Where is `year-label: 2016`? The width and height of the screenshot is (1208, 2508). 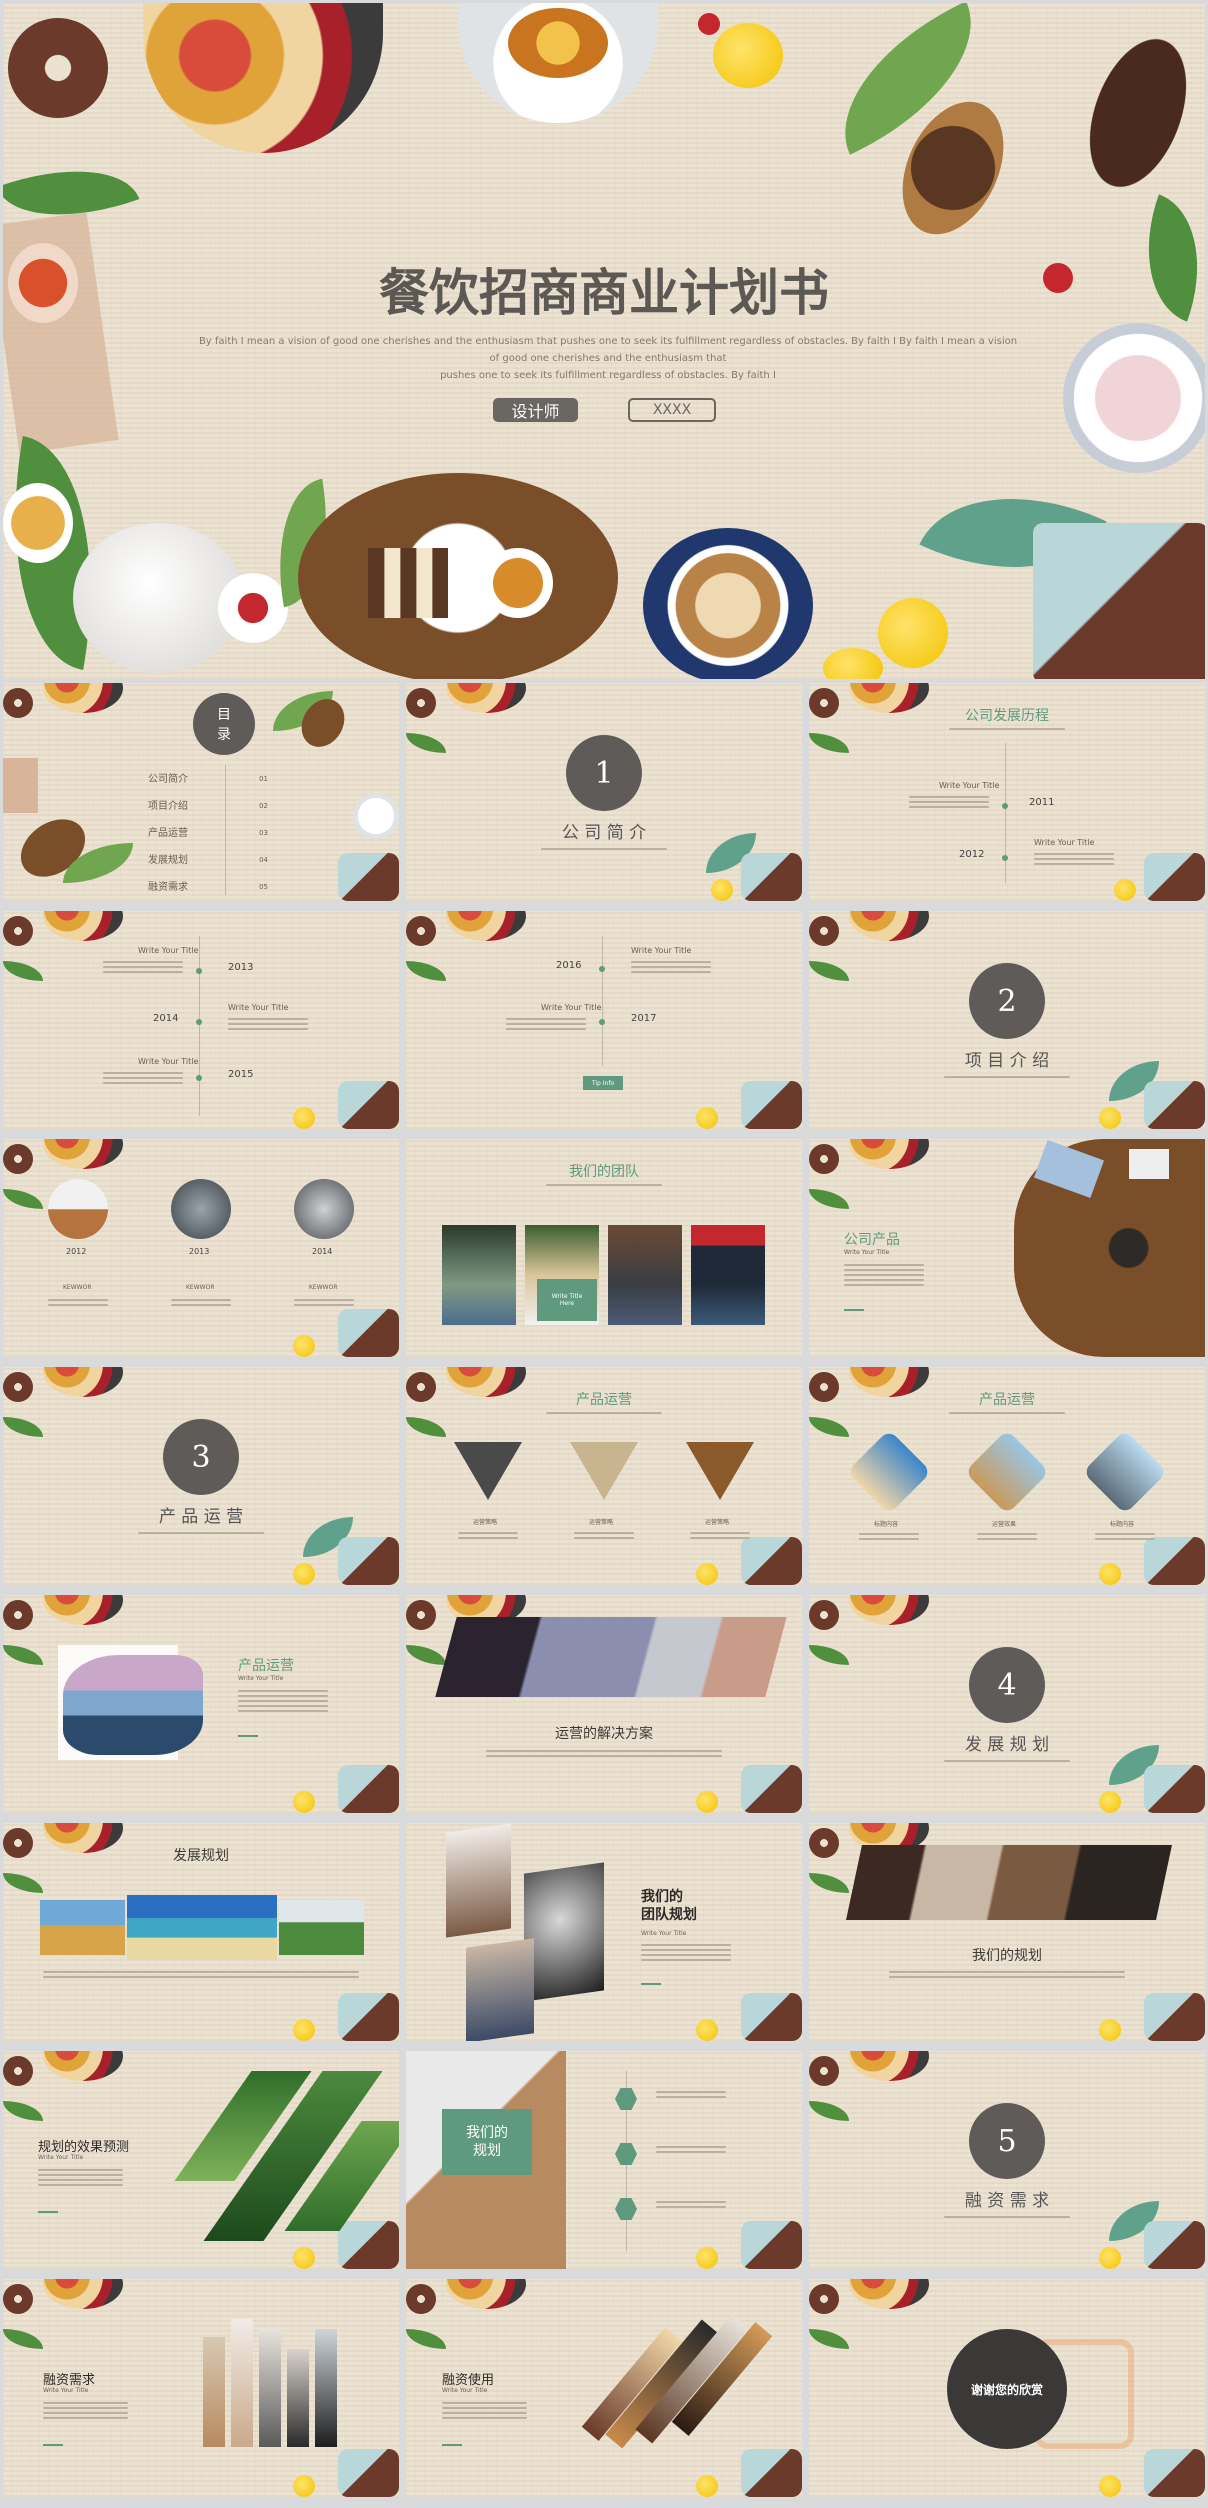
year-label: 2016 is located at coordinates (569, 965).